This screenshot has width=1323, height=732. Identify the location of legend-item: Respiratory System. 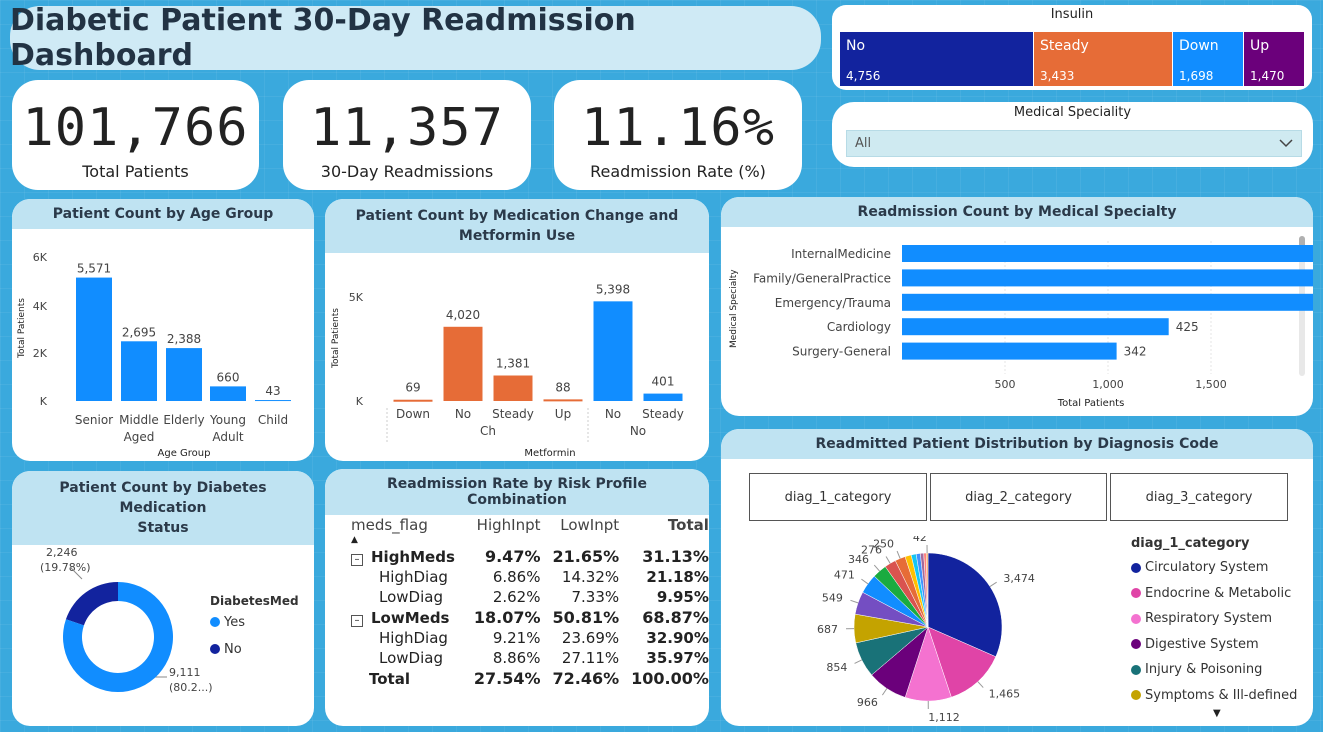
(1218, 619).